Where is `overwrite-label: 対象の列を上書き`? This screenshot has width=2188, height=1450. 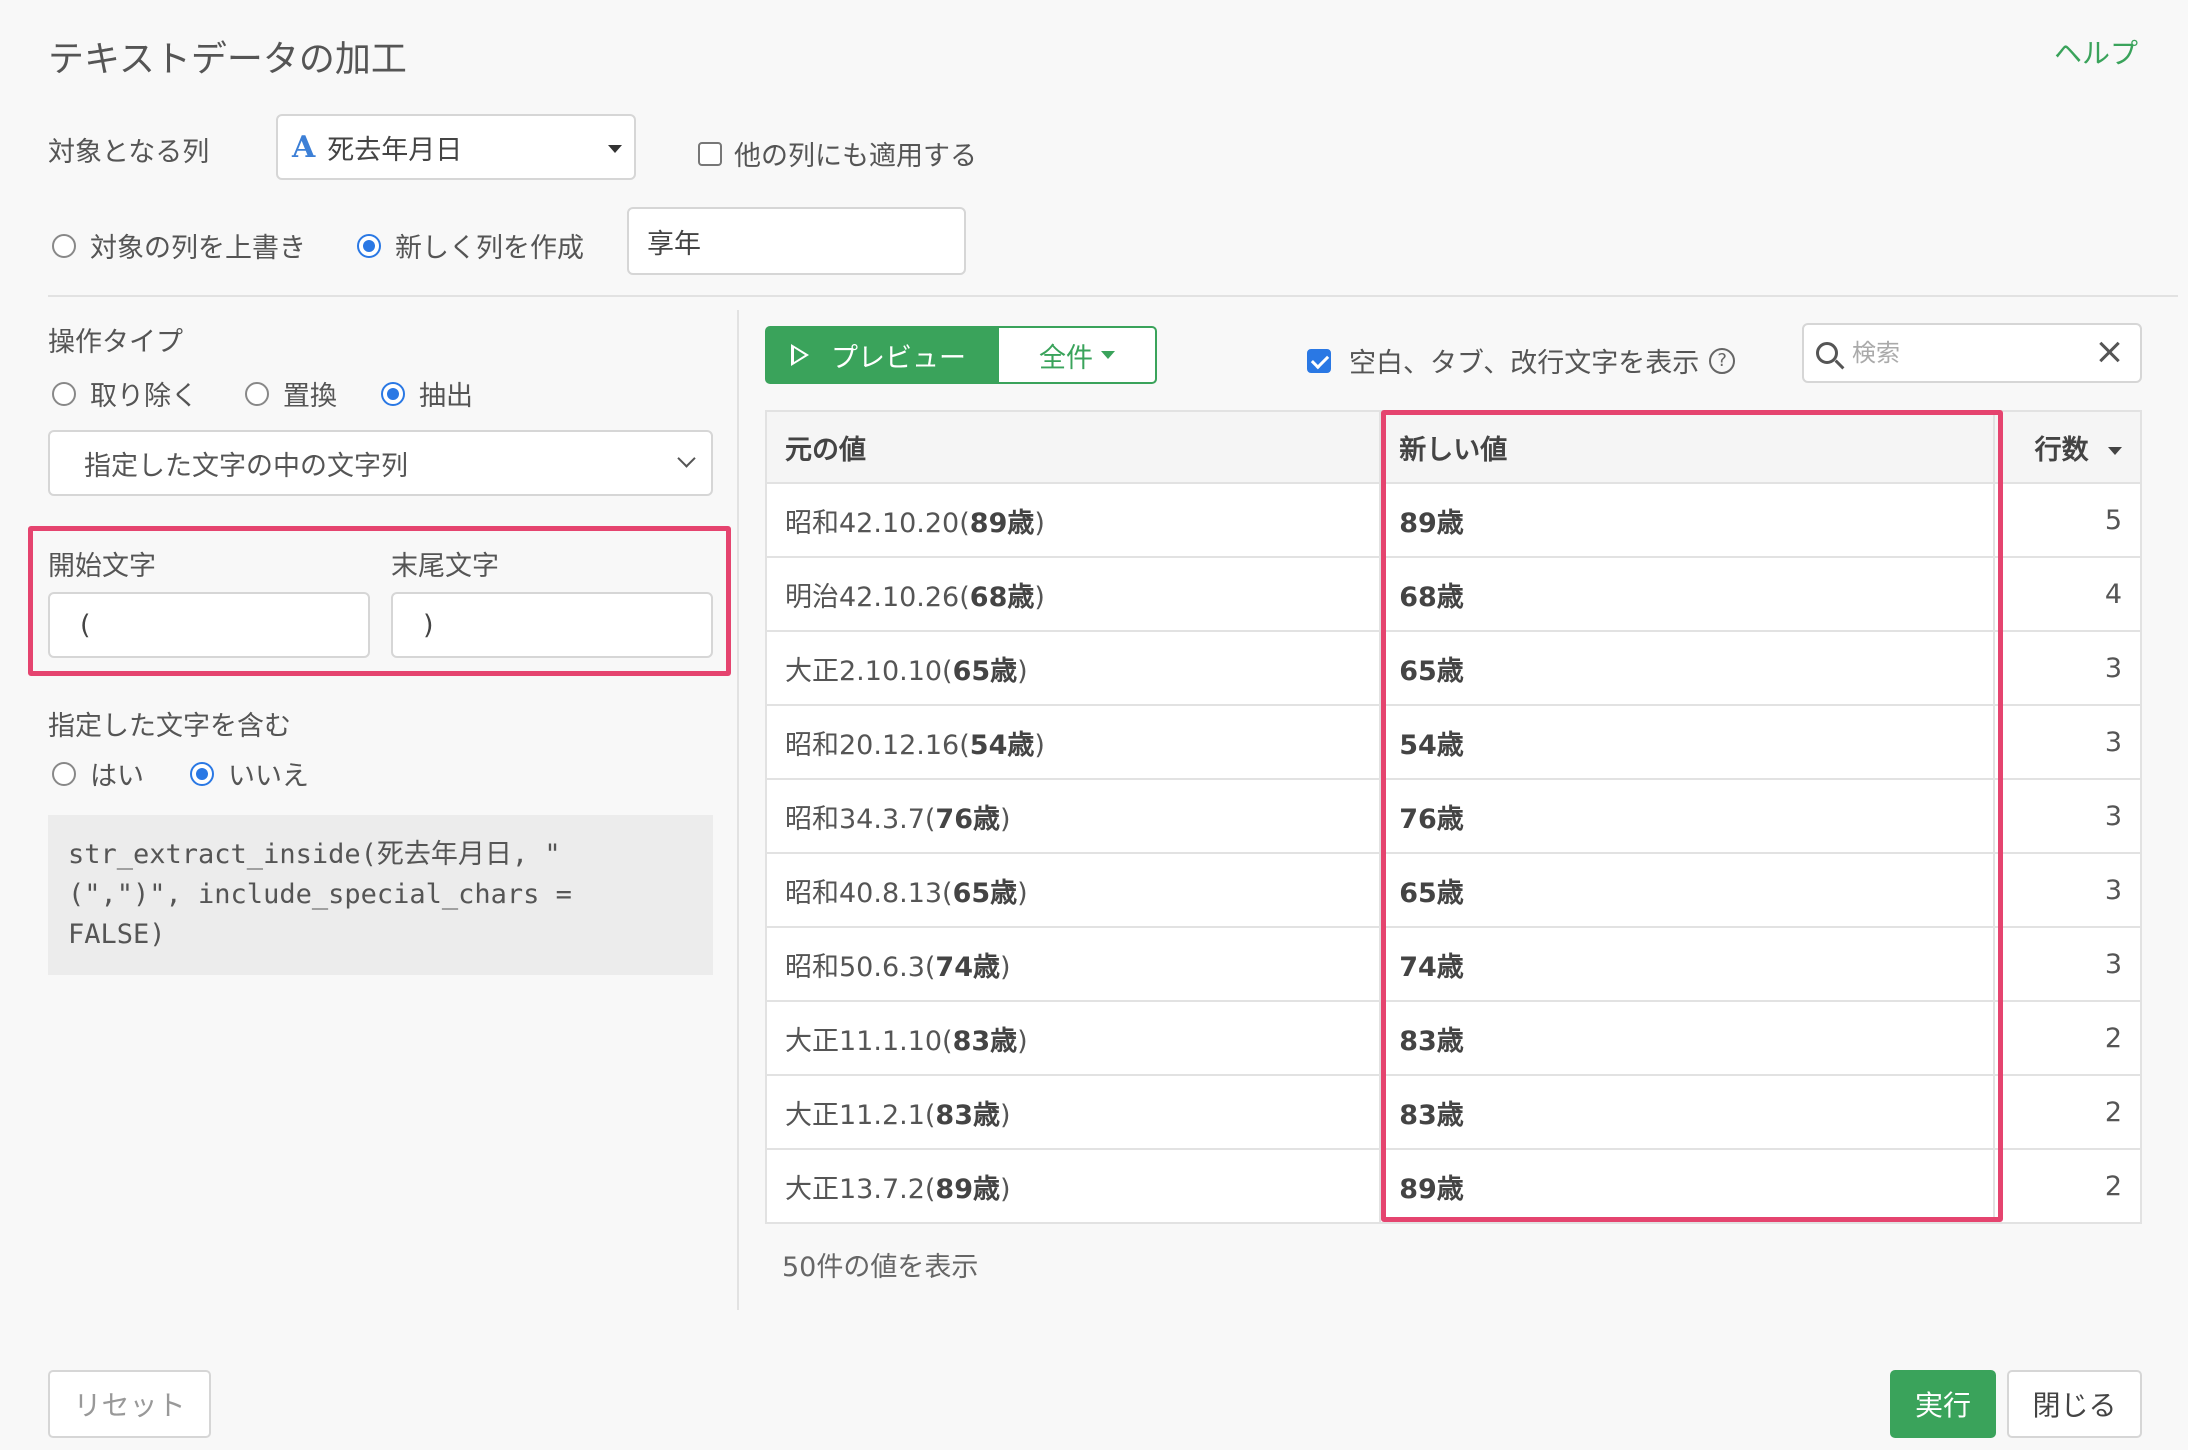
overwrite-label: 対象の列を上書き is located at coordinates (198, 248).